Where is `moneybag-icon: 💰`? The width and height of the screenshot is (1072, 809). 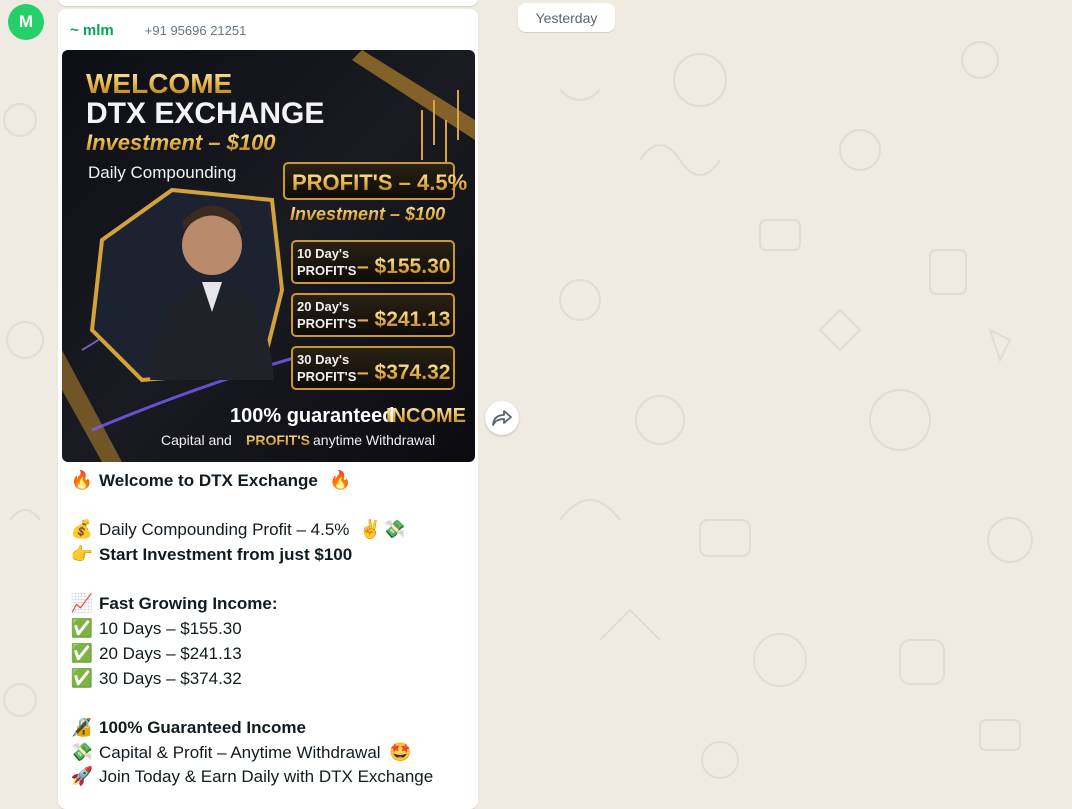
moneybag-icon: 💰 is located at coordinates (82, 529).